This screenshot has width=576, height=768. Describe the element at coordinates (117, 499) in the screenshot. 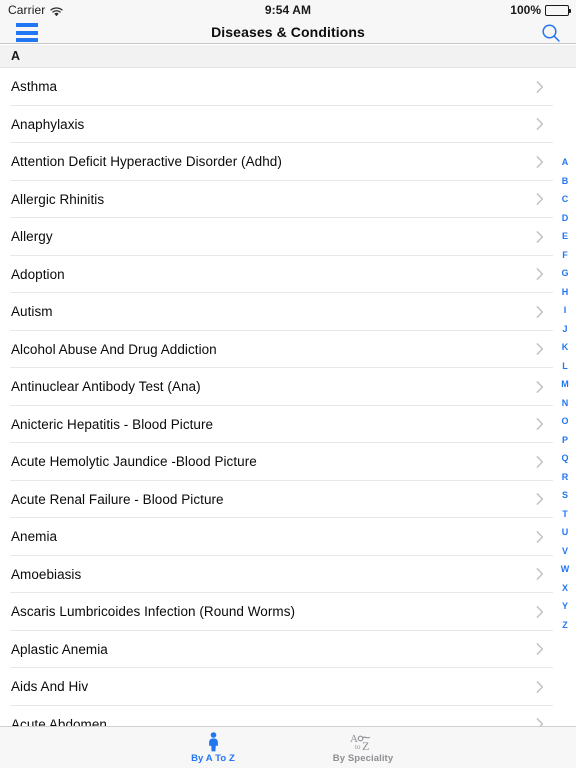

I see `list-item-label: Acute Renal Failure - Blood Picture` at that location.